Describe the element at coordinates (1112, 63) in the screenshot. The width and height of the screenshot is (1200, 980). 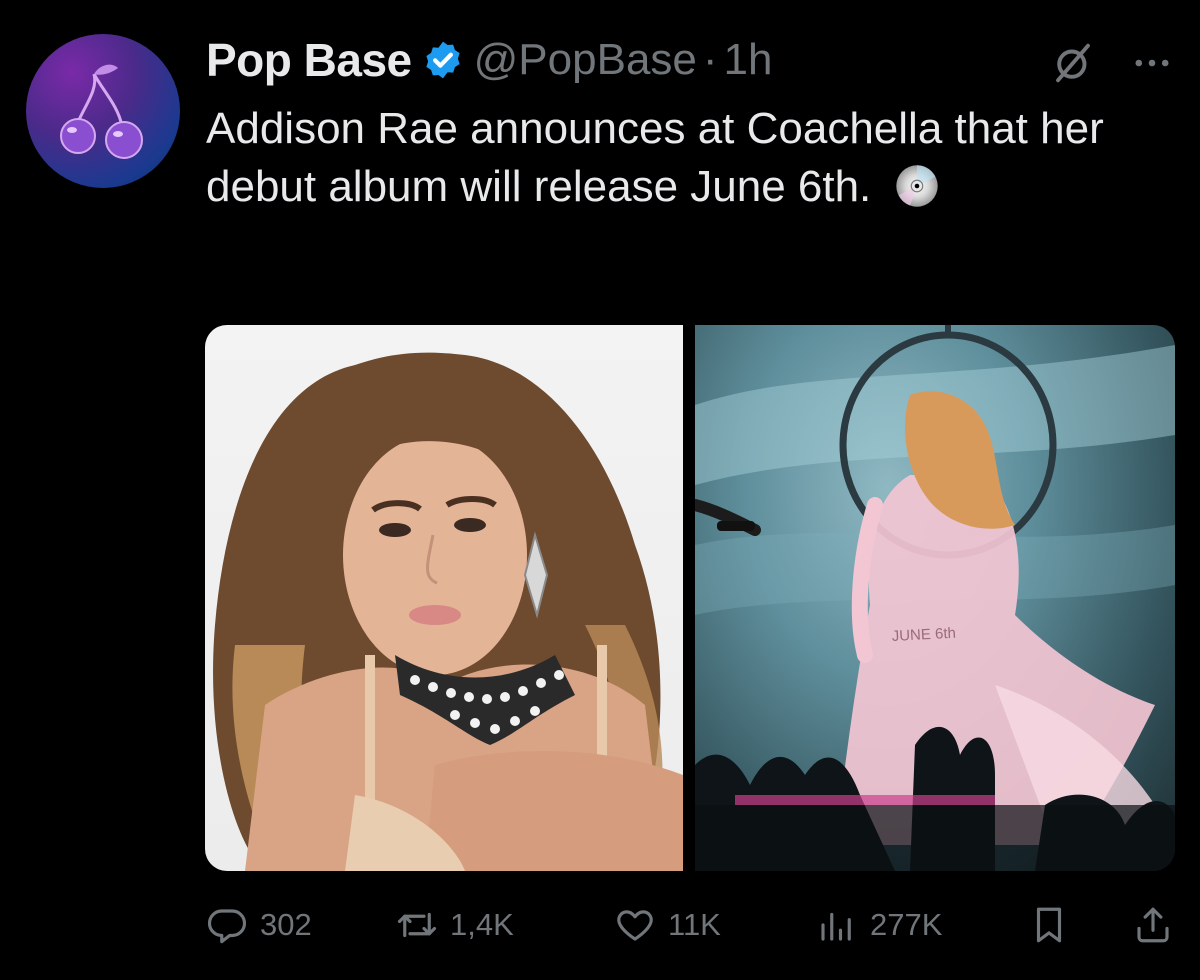
I see `top-right-controls` at that location.